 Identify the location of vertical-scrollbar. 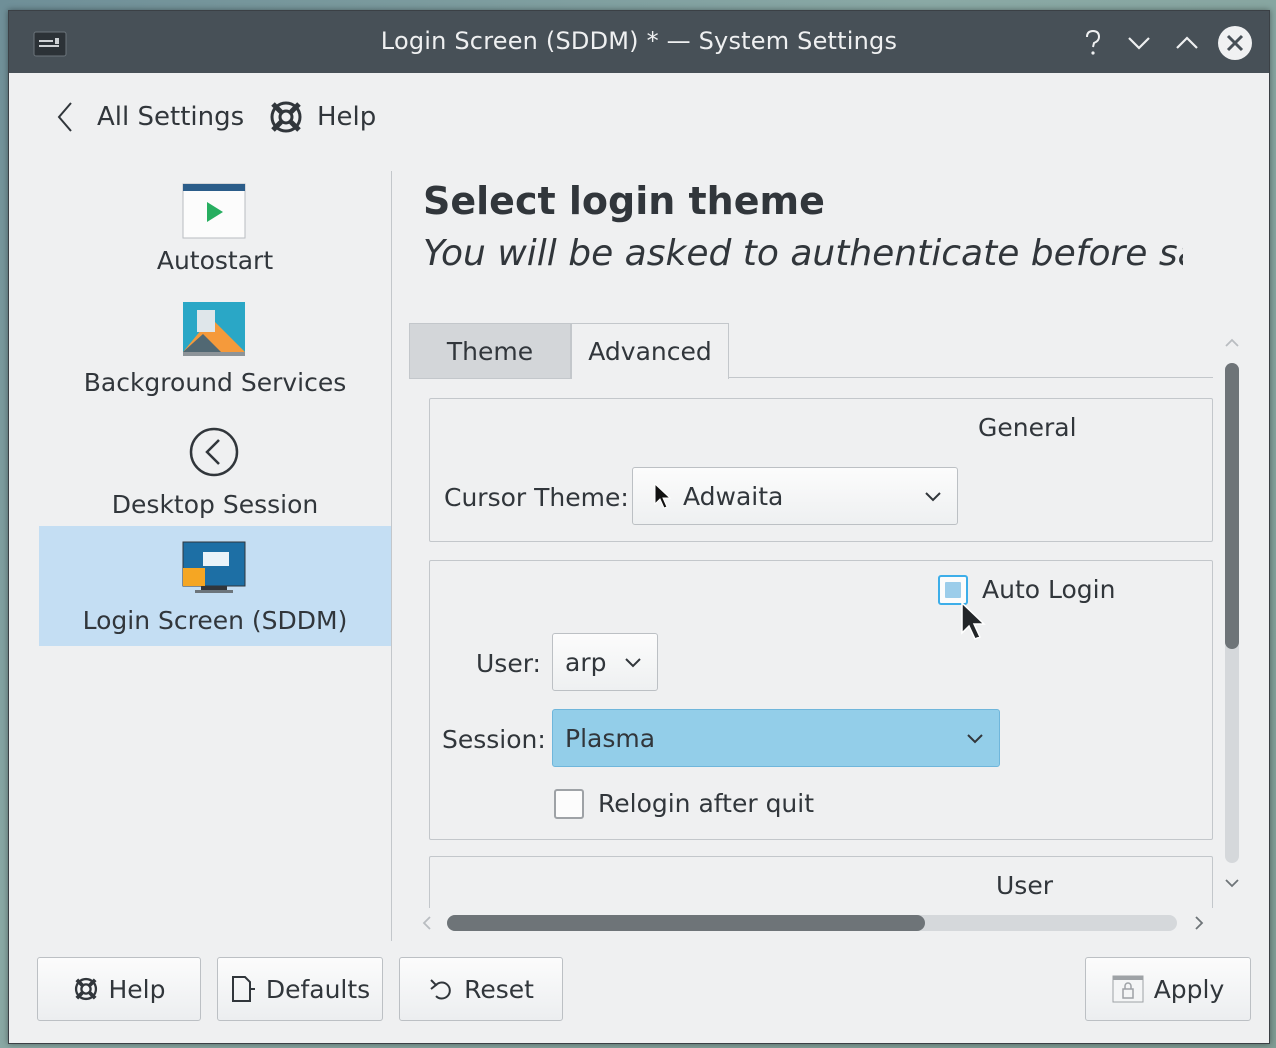
(1232, 613).